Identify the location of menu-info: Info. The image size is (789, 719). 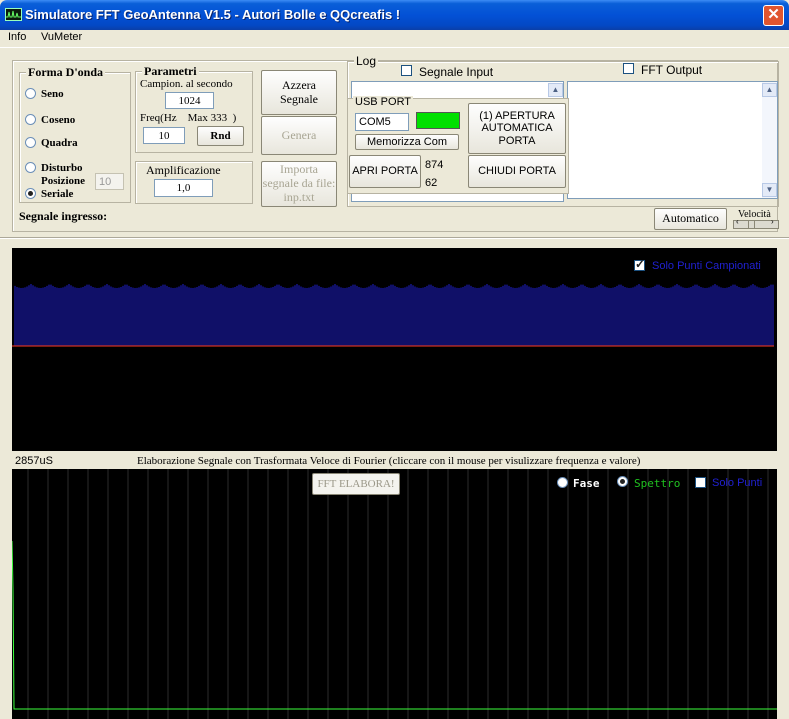
(17, 37).